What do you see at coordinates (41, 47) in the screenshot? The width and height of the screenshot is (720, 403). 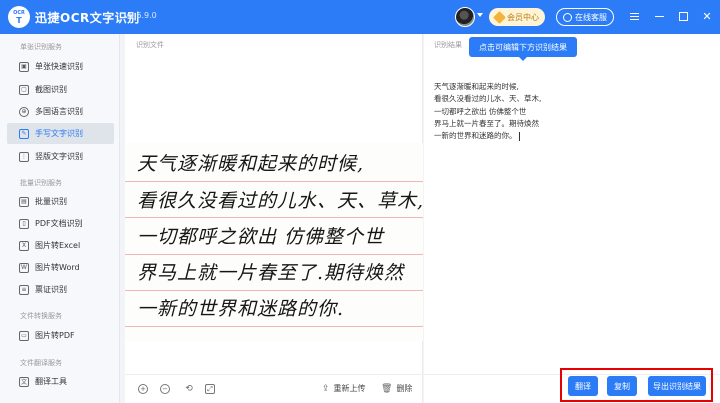 I see `sidebar-group-title: 单张识别服务` at bounding box center [41, 47].